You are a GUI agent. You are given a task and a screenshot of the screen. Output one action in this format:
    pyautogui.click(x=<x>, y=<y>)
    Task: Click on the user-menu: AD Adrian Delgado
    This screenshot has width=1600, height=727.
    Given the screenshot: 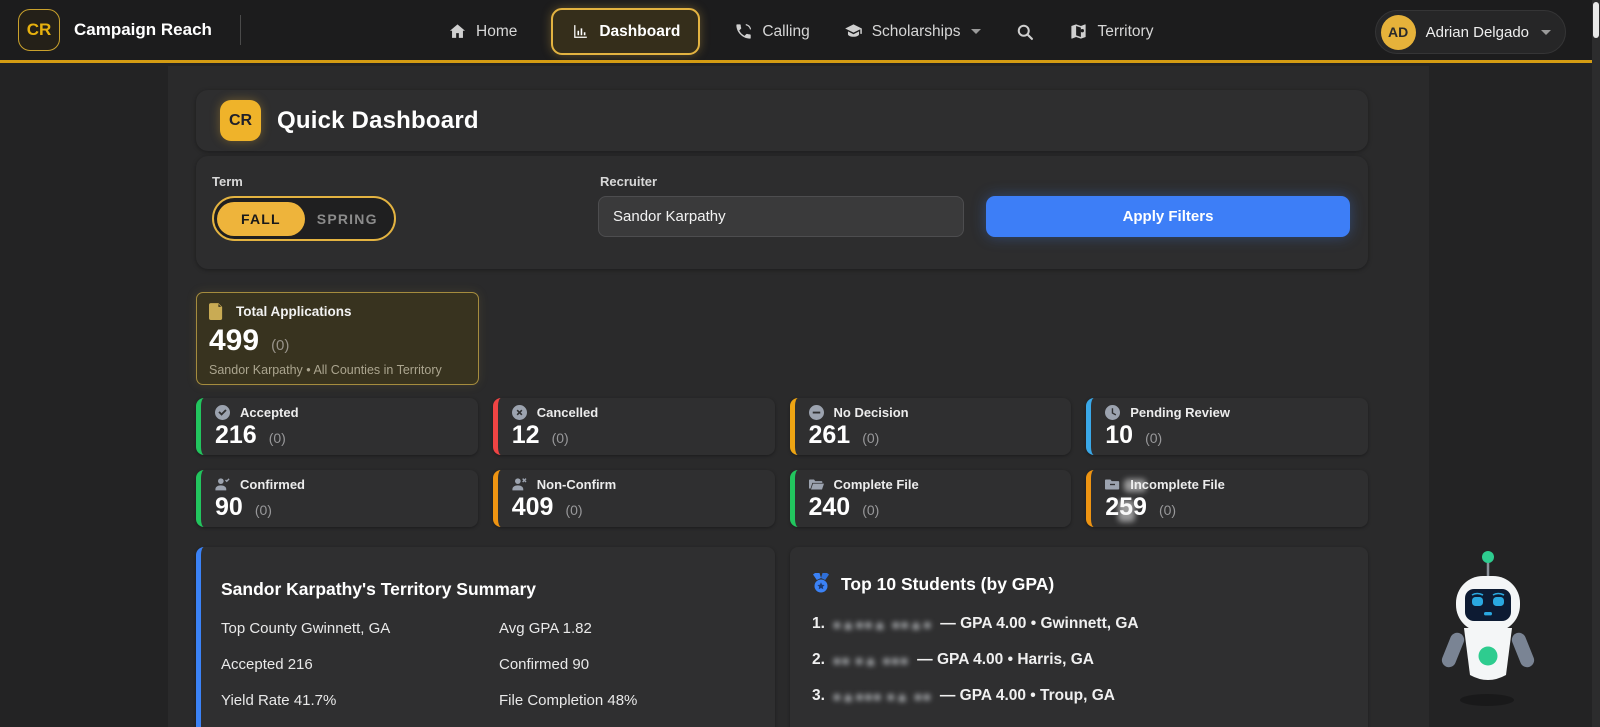 What is the action you would take?
    pyautogui.click(x=1470, y=32)
    